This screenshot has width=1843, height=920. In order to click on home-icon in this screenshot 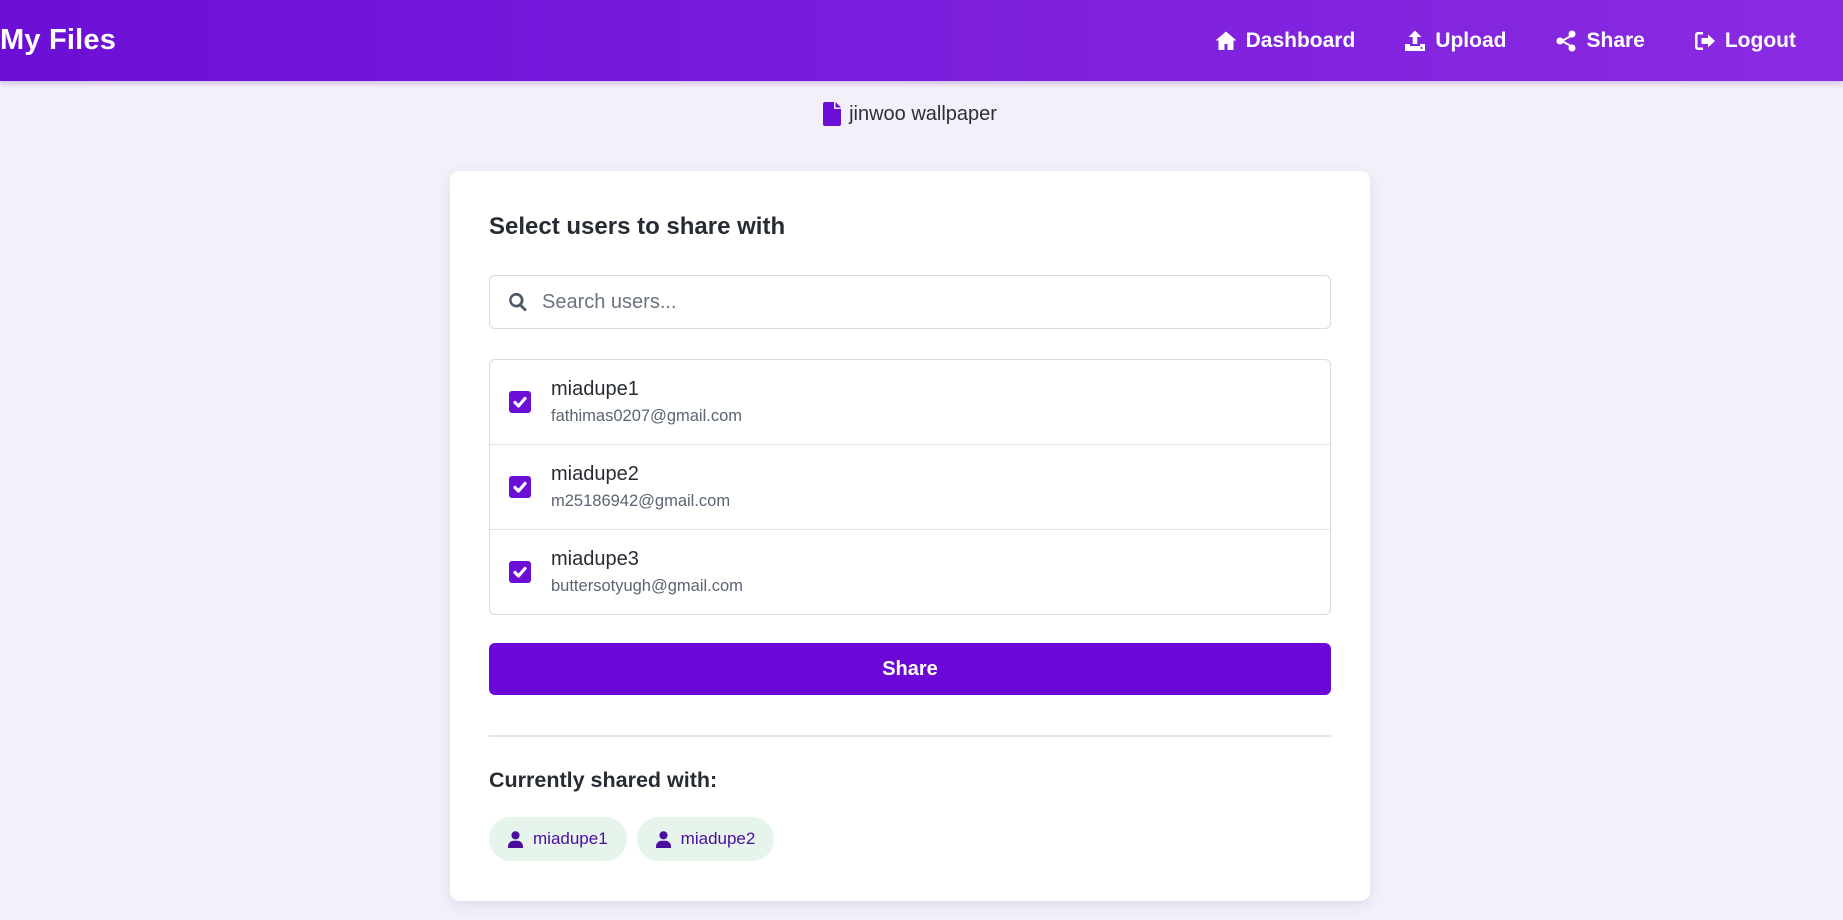, I will do `click(1226, 41)`.